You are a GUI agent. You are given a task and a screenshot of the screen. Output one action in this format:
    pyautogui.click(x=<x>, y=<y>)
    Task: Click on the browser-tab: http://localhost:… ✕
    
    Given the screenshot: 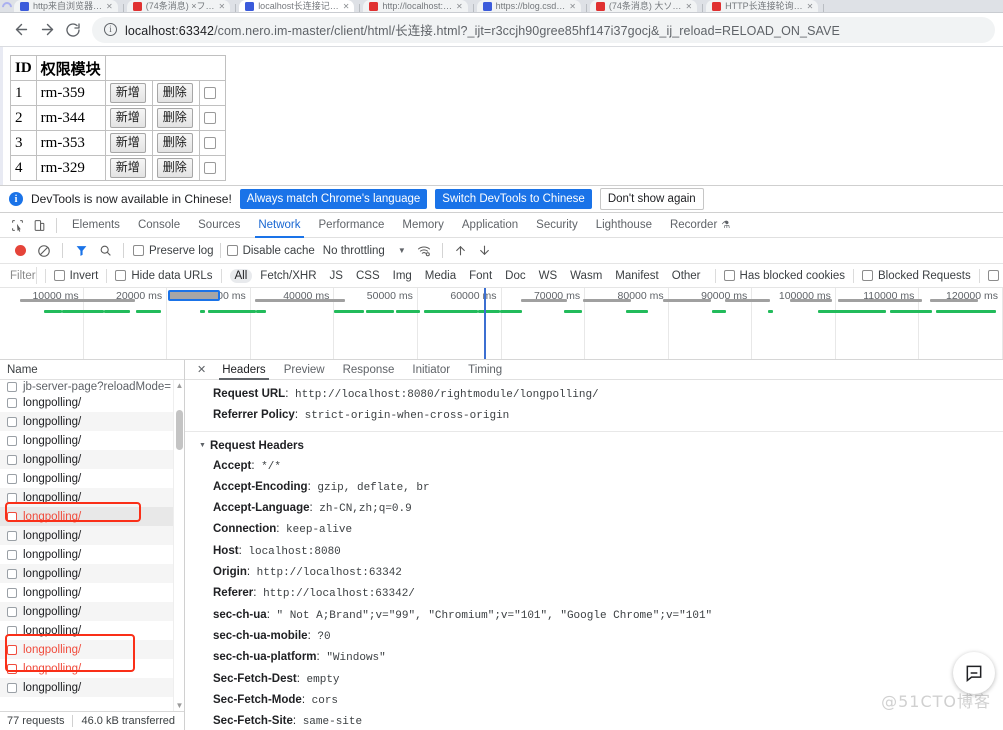 What is the action you would take?
    pyautogui.click(x=415, y=6)
    